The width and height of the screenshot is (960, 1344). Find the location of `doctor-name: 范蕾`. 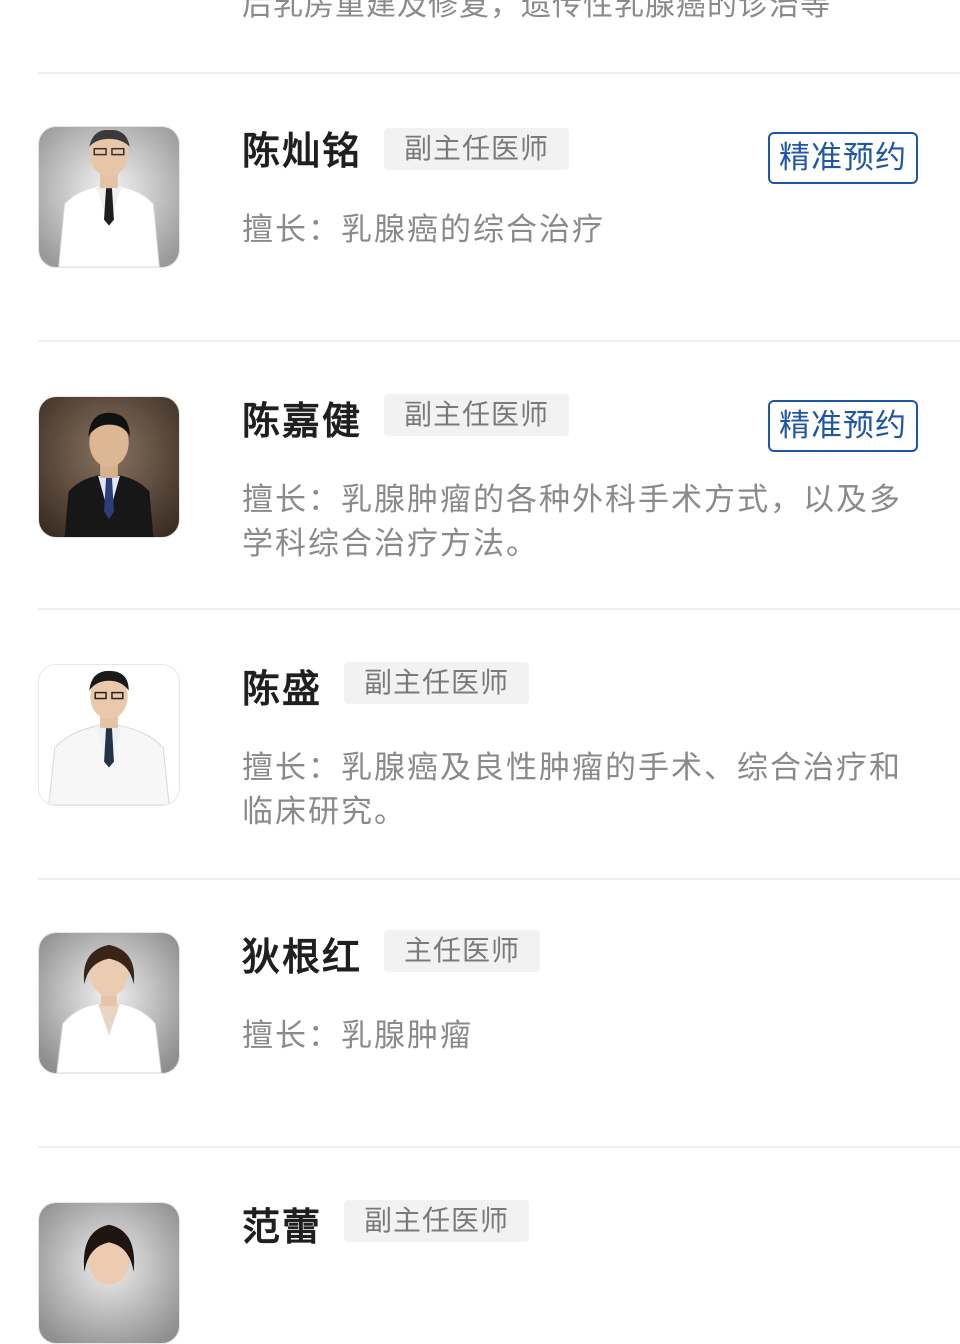

doctor-name: 范蕾 is located at coordinates (282, 1227).